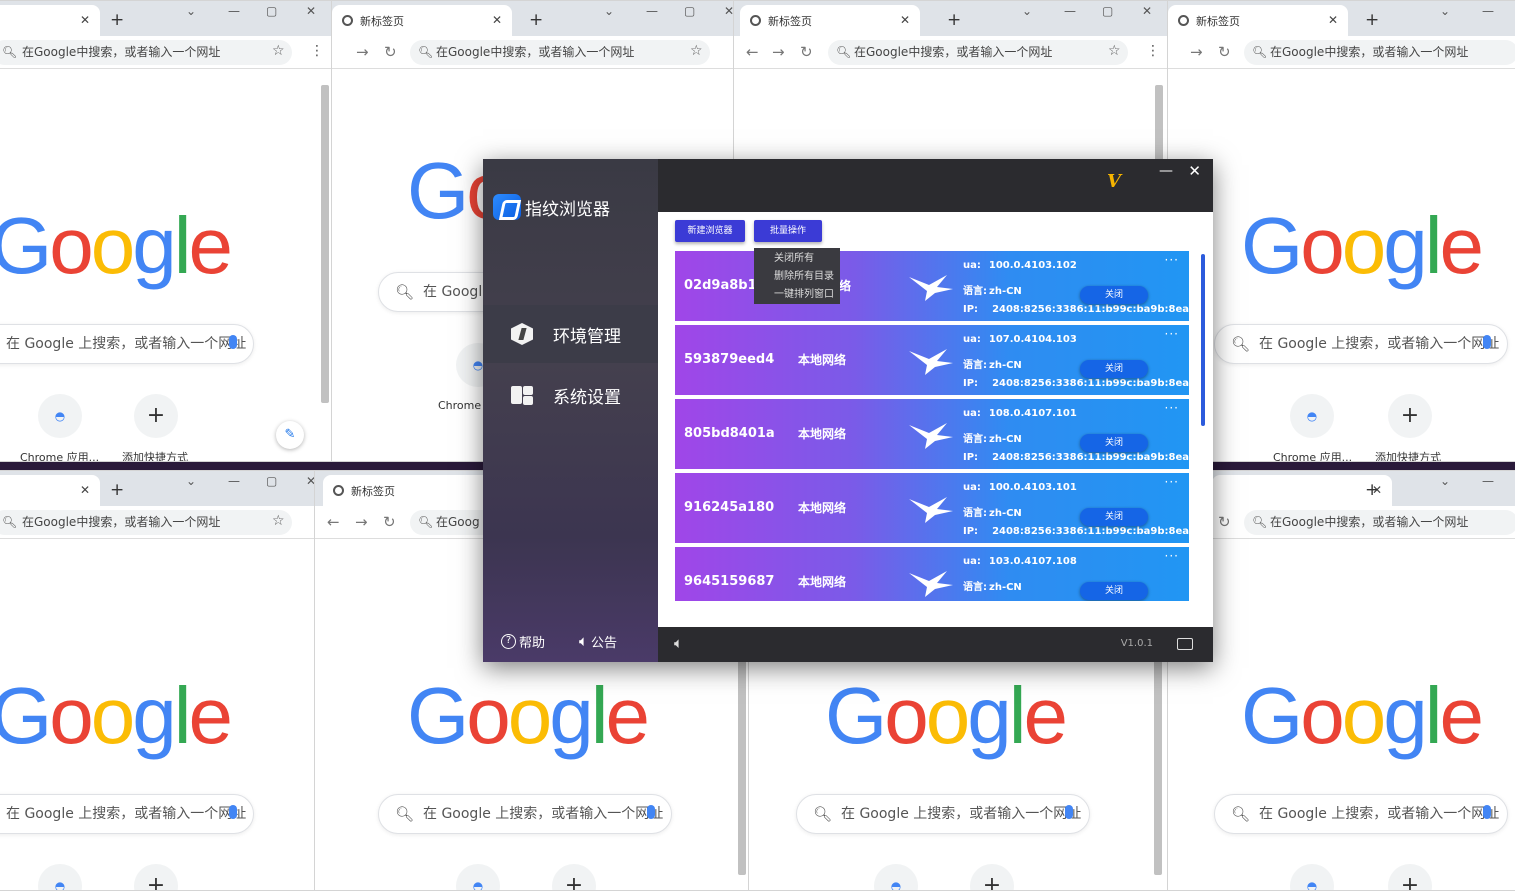 The width and height of the screenshot is (1515, 891). Describe the element at coordinates (570, 395) in the screenshot. I see `sidebar-item-settings: 系统设置` at that location.